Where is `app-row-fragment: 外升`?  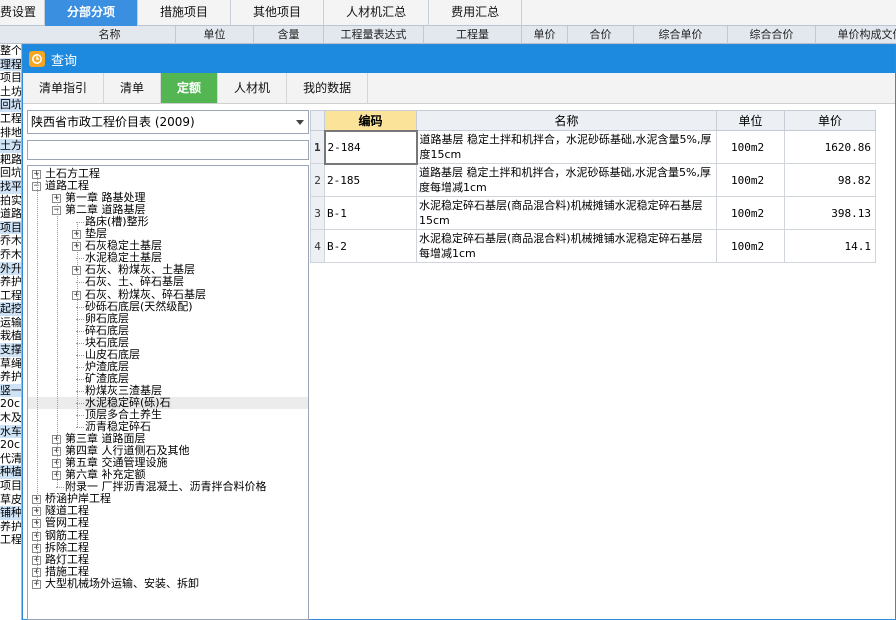 app-row-fragment: 外升 is located at coordinates (10, 268).